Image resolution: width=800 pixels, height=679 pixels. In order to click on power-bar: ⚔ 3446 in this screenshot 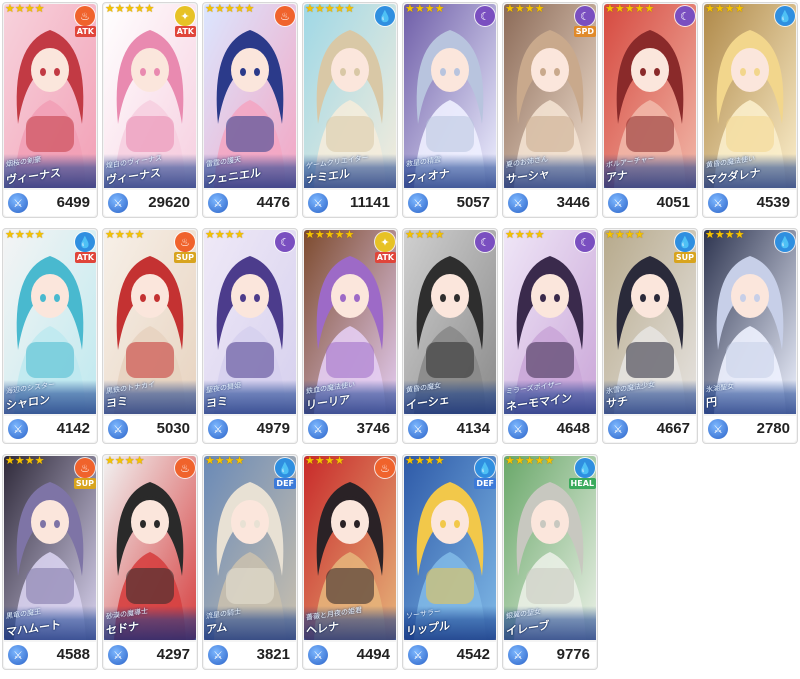, I will do `click(550, 203)`.